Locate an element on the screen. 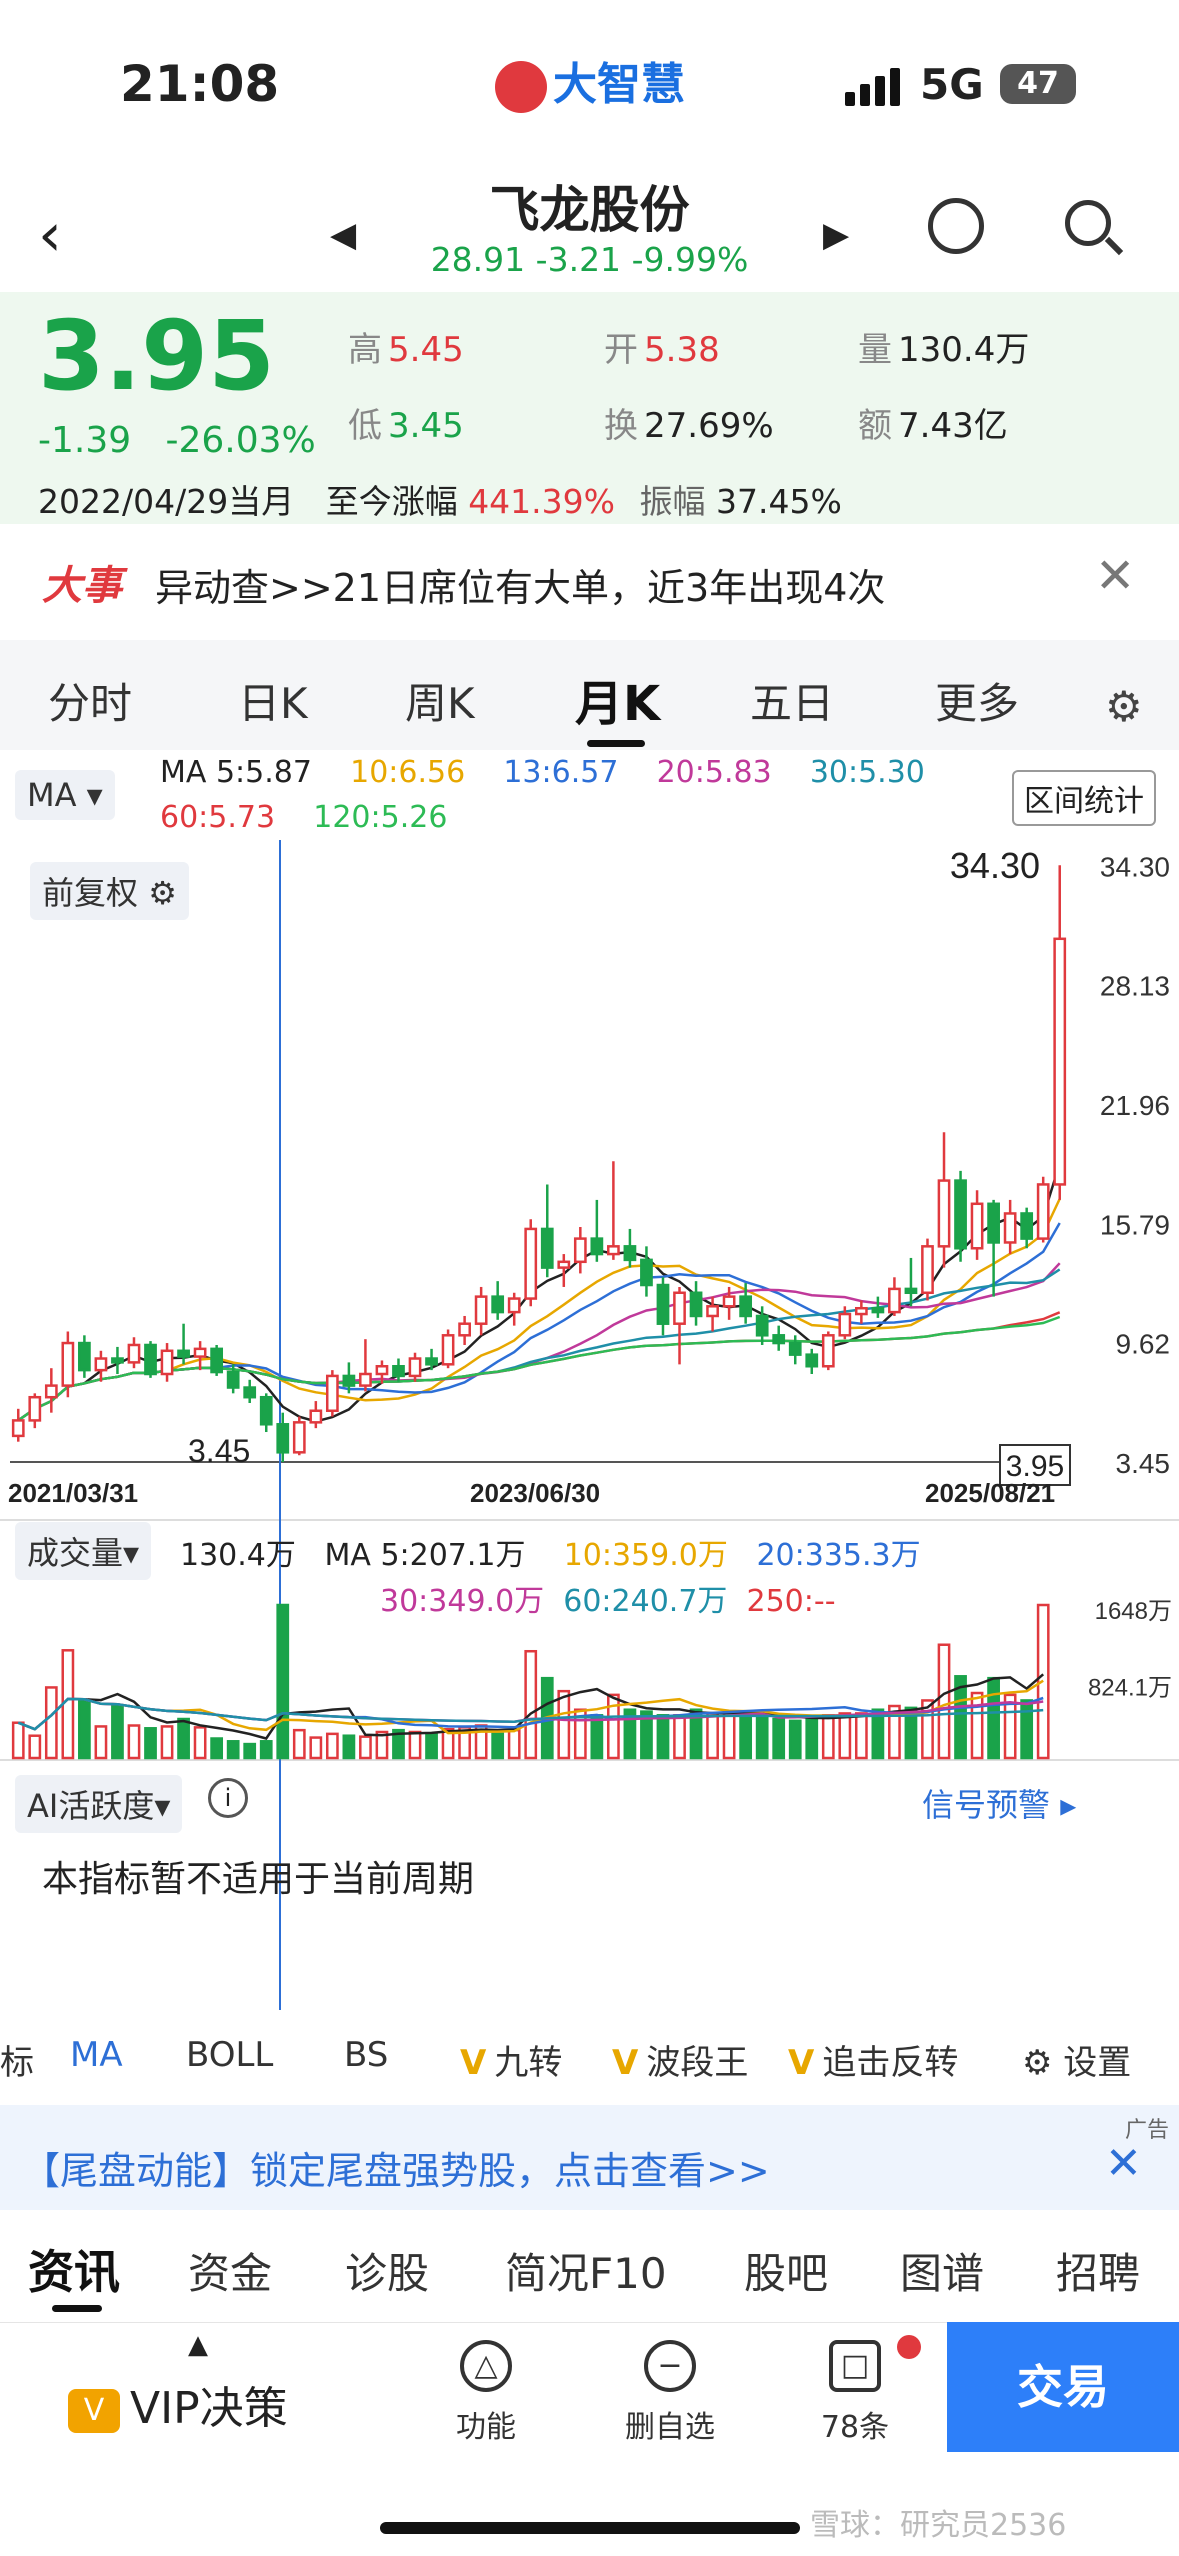 This screenshot has height=2556, width=1179. ma-selector-label: MA is located at coordinates (52, 795).